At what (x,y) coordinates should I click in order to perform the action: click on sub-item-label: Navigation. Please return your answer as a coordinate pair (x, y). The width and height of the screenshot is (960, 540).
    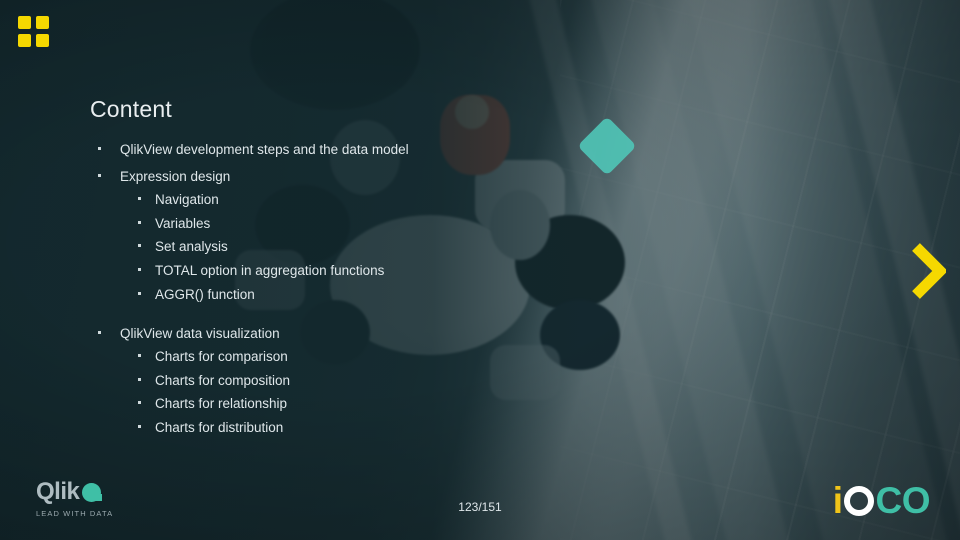
    Looking at the image, I should click on (187, 199).